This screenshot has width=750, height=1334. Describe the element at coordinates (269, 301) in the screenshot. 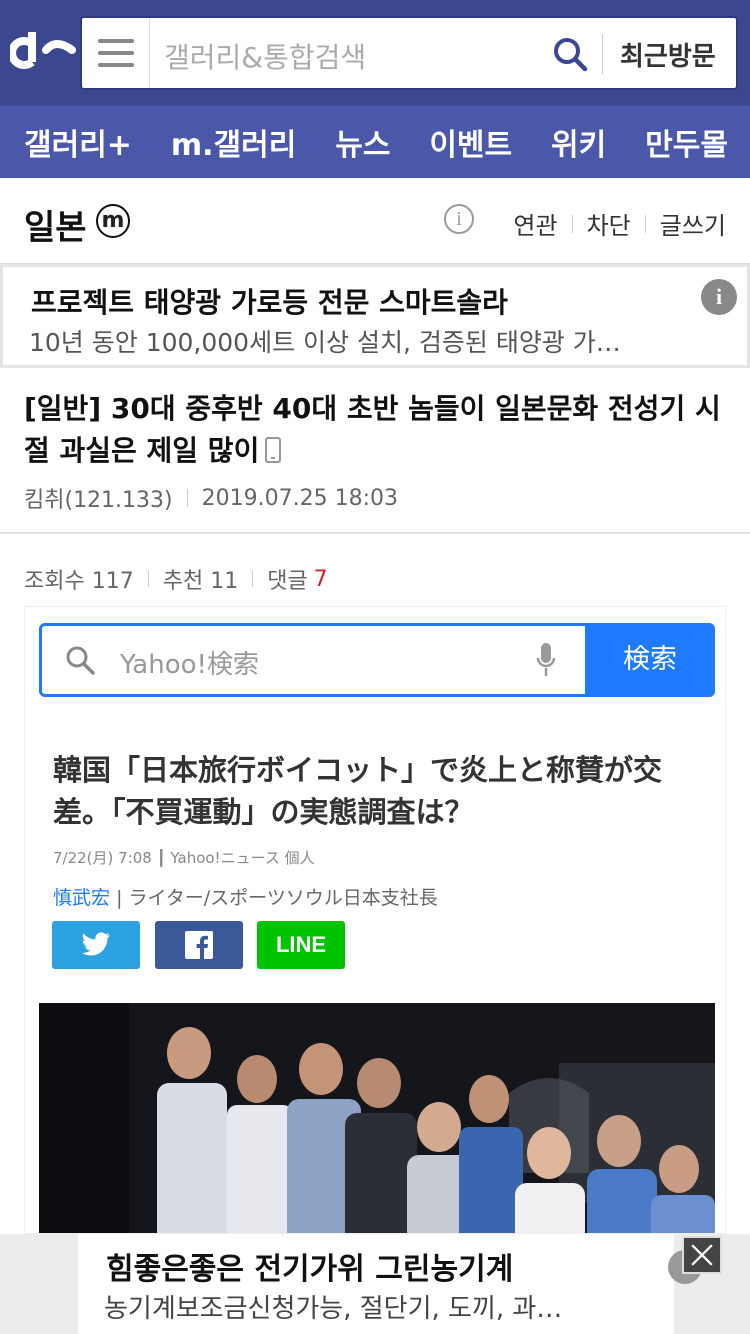

I see `ad-title: 프로젝트 태양광 가로등 전문 스마트솔라` at that location.